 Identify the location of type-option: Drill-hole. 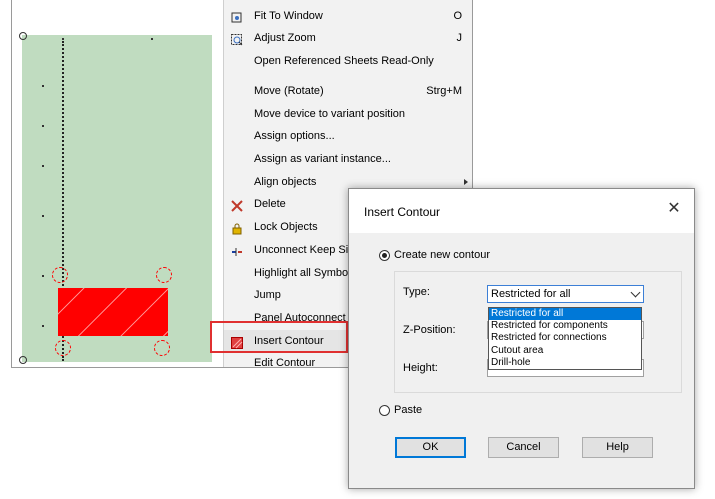
(565, 363).